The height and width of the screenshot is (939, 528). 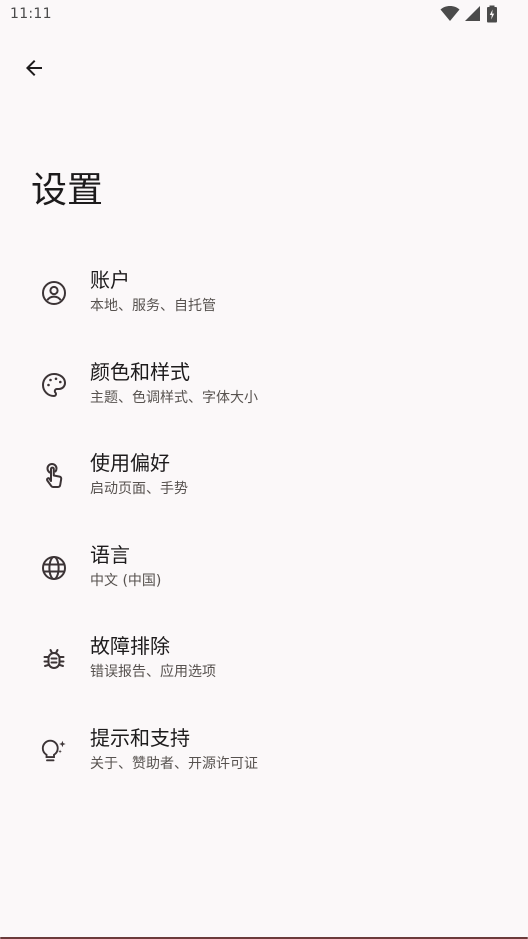 I want to click on page-title: 设置, so click(x=67, y=190).